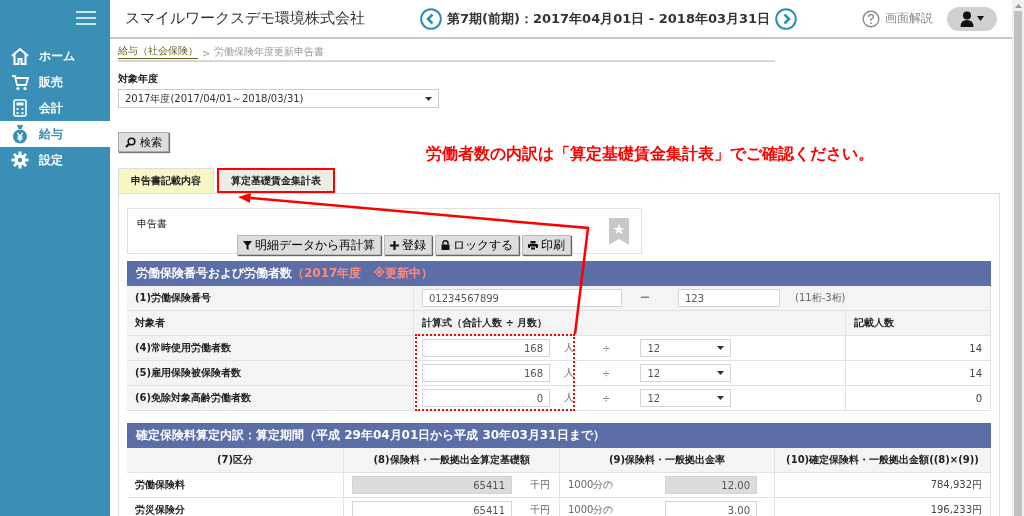 The height and width of the screenshot is (516, 1024). Describe the element at coordinates (711, 508) in the screenshot. I see `input-field: 3.00` at that location.